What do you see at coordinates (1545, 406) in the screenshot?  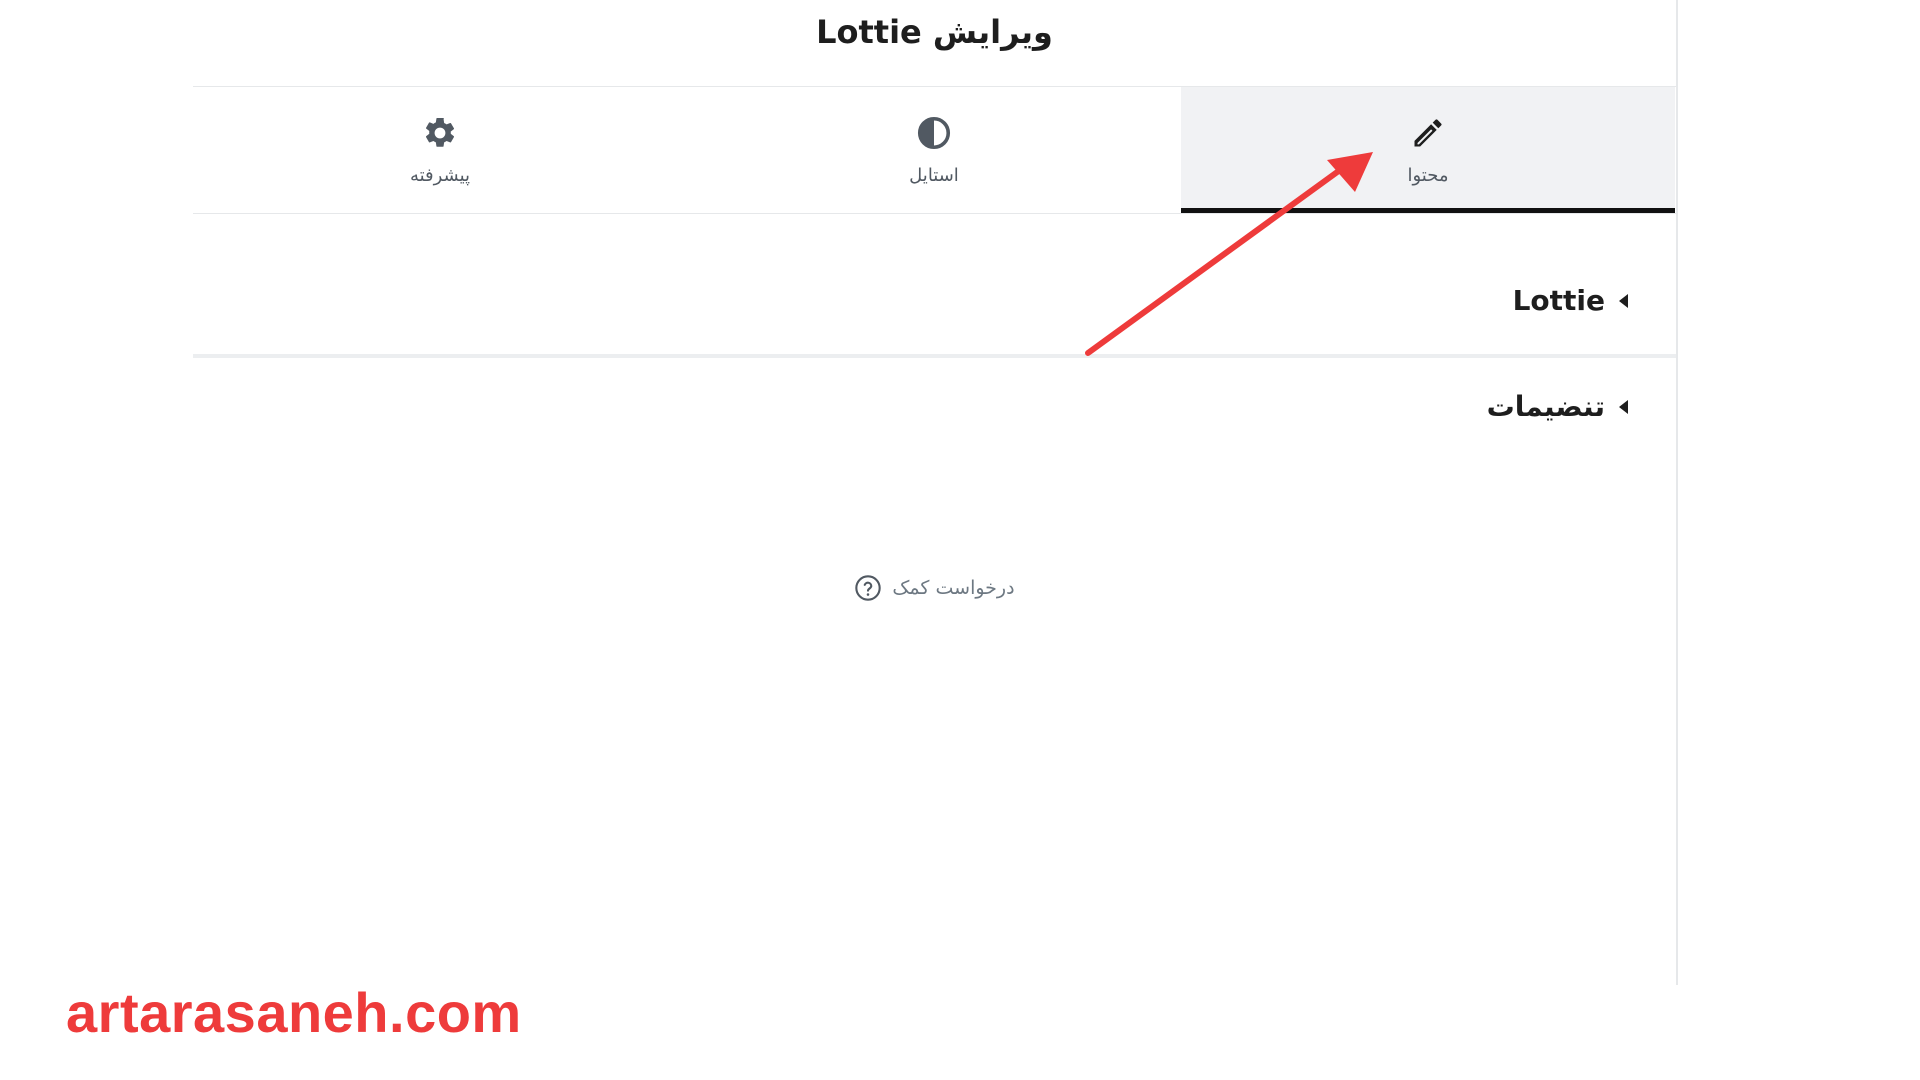 I see `section-settings-title: تنضیمات` at bounding box center [1545, 406].